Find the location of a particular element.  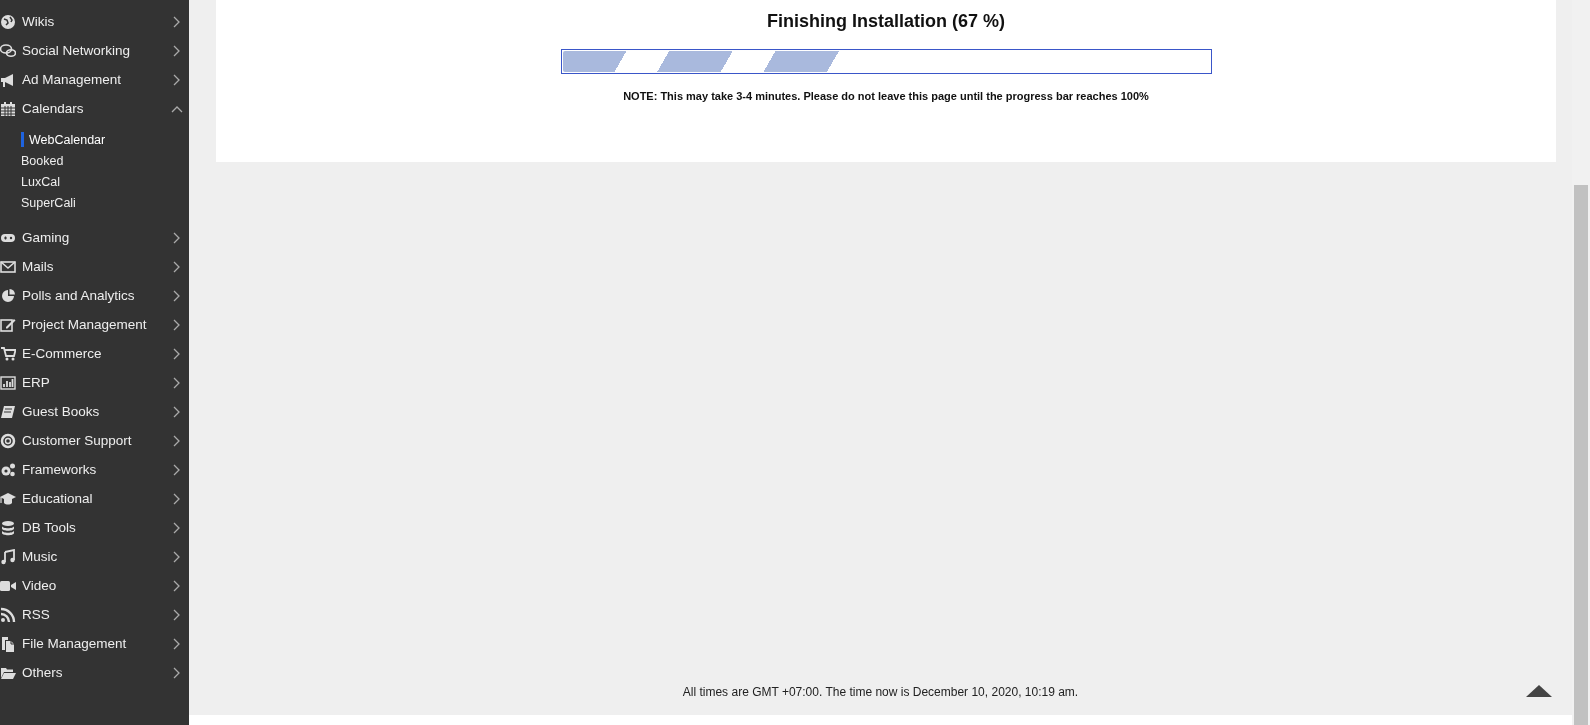

sidebar-item: Music is located at coordinates (94, 556).